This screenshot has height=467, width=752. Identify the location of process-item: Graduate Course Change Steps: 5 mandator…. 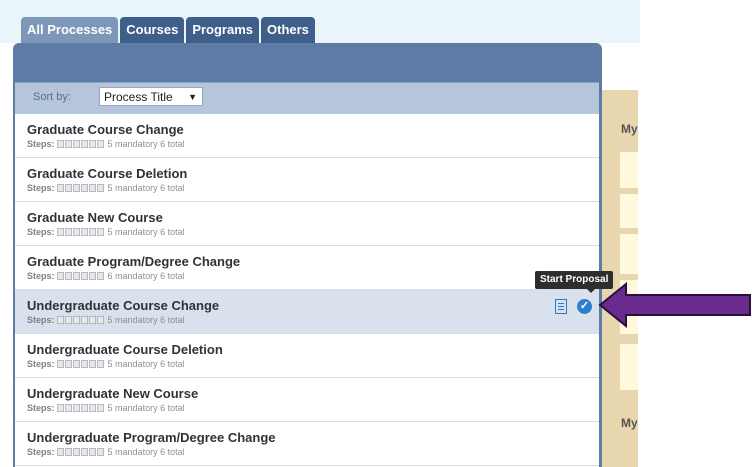
(307, 136).